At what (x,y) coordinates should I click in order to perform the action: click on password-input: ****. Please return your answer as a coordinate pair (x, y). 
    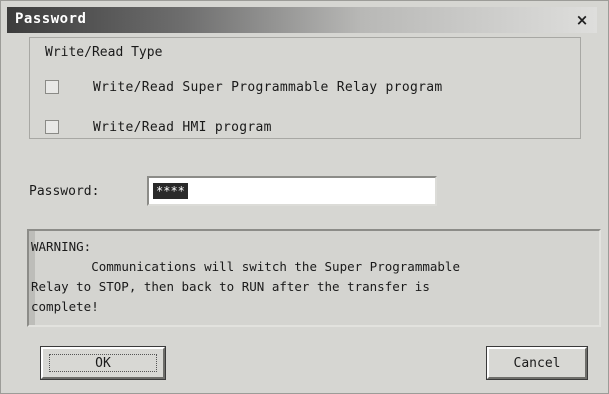
    Looking at the image, I should click on (292, 191).